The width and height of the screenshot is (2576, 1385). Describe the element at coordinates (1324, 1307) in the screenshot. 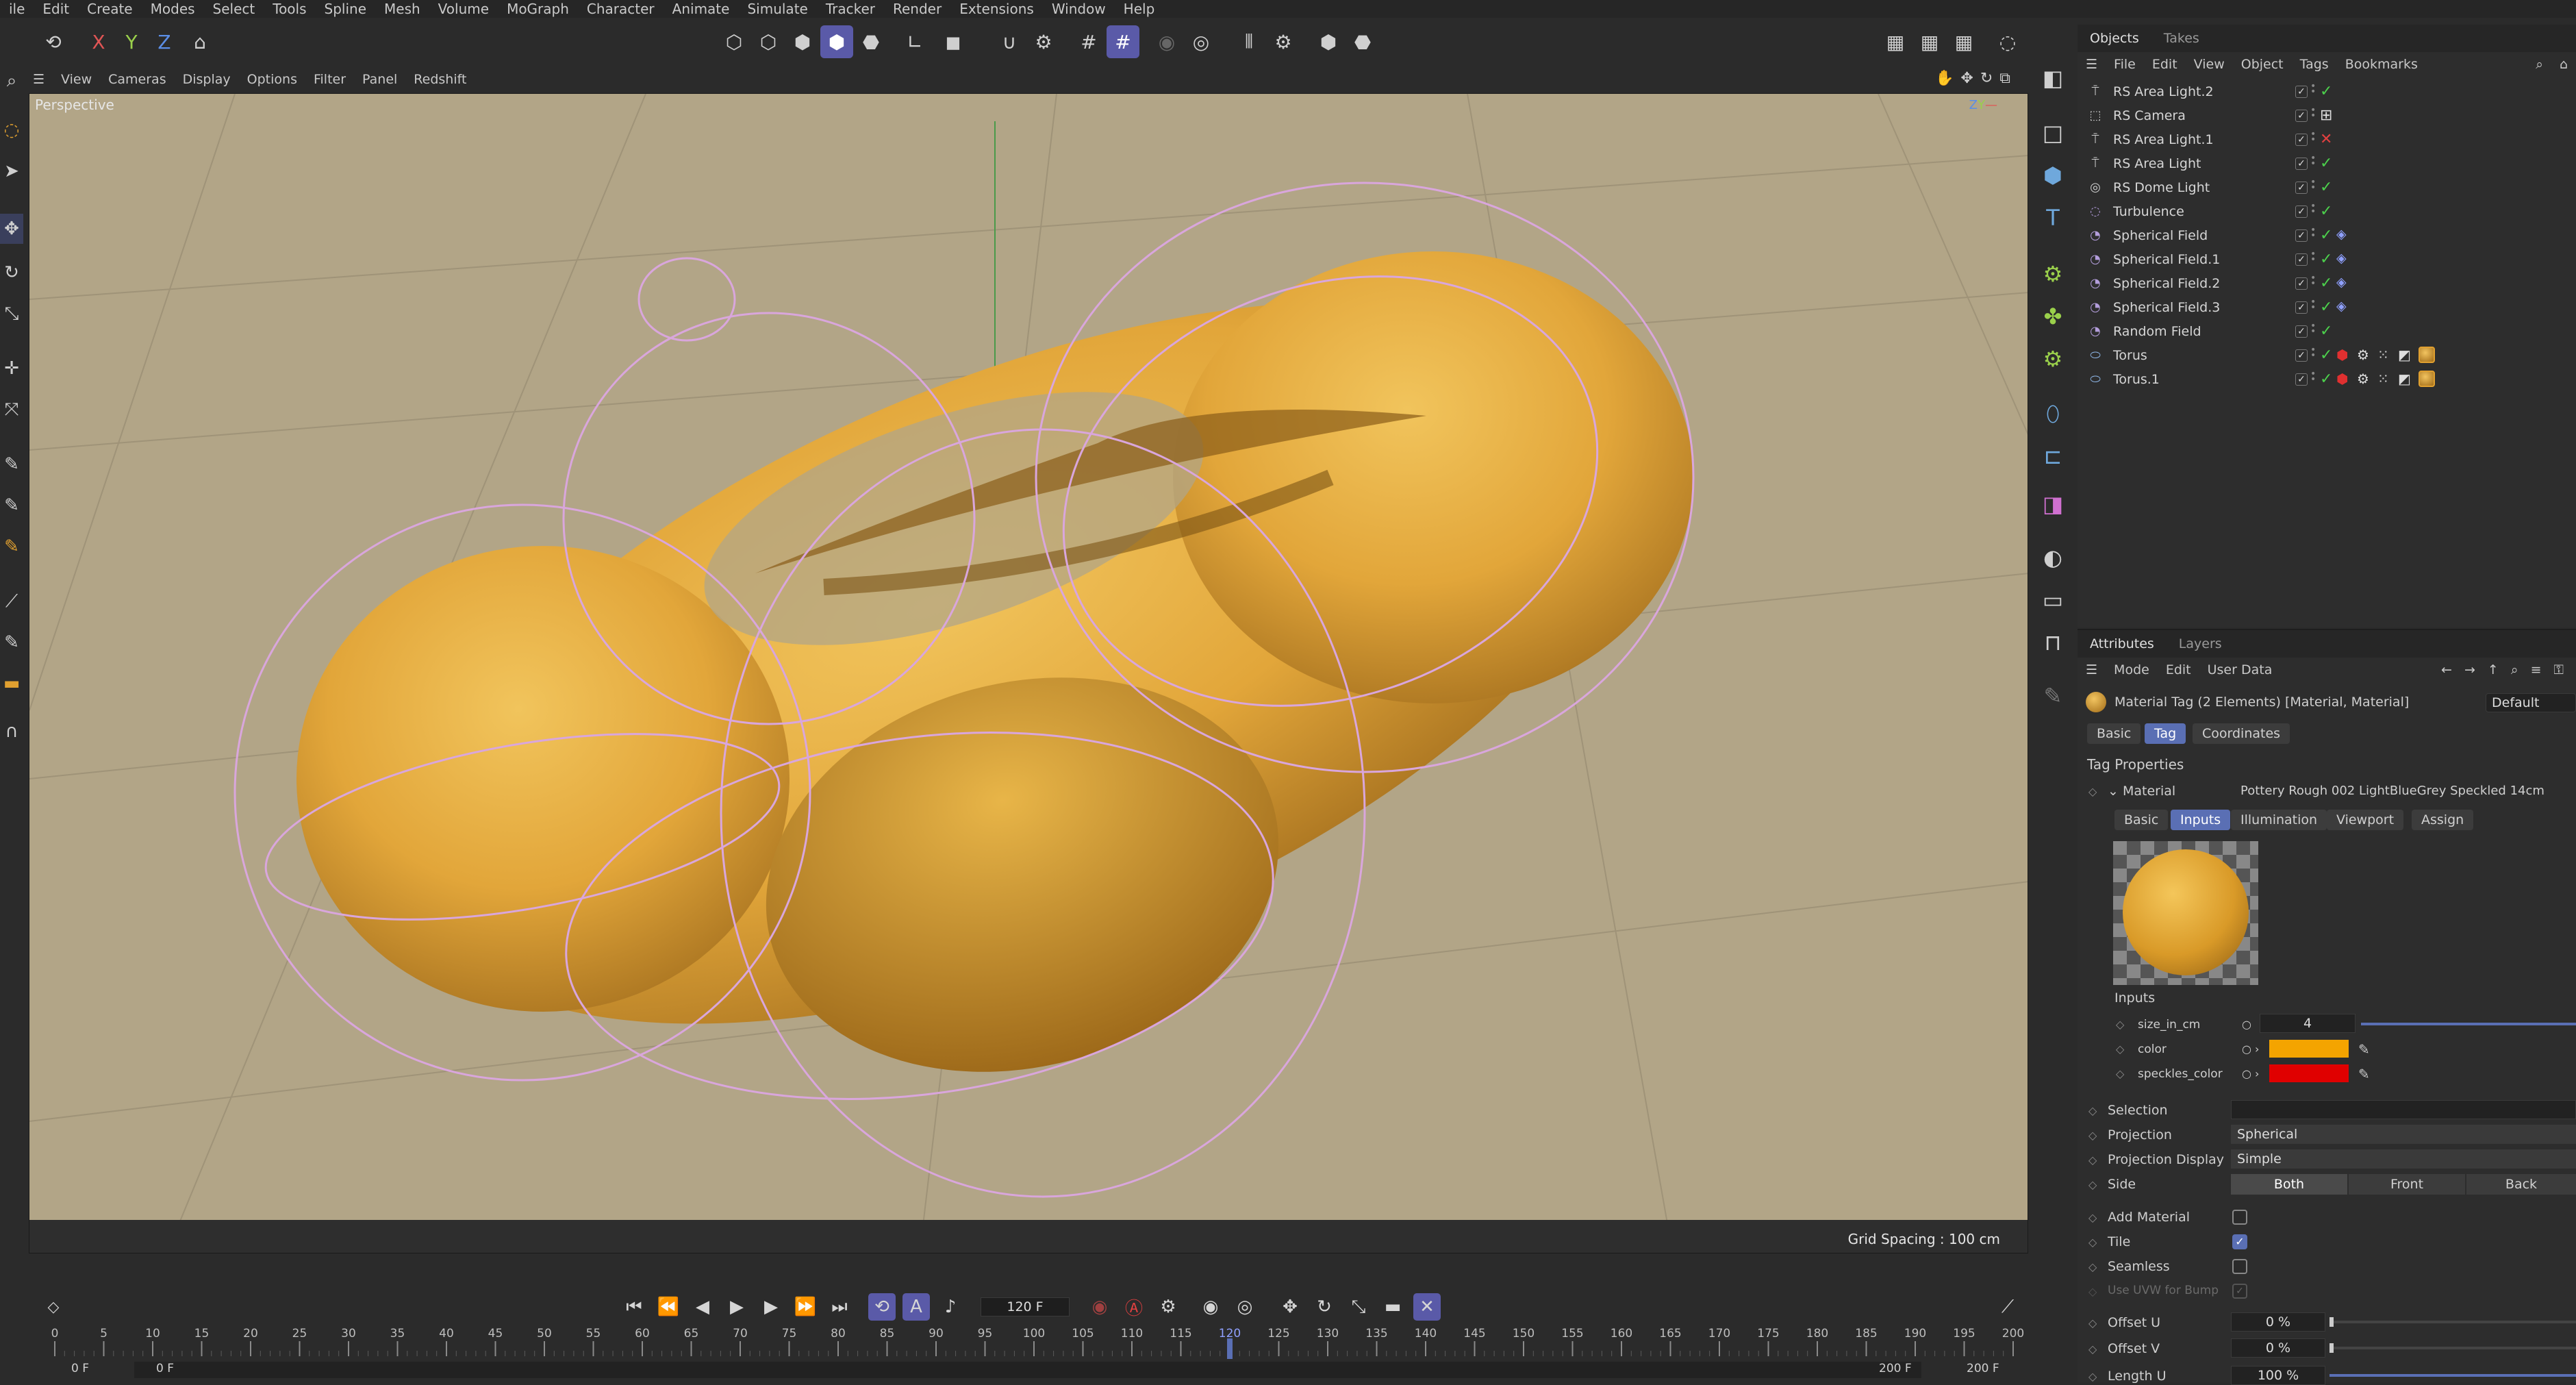

I see `key-rotate-icon: ↻` at that location.